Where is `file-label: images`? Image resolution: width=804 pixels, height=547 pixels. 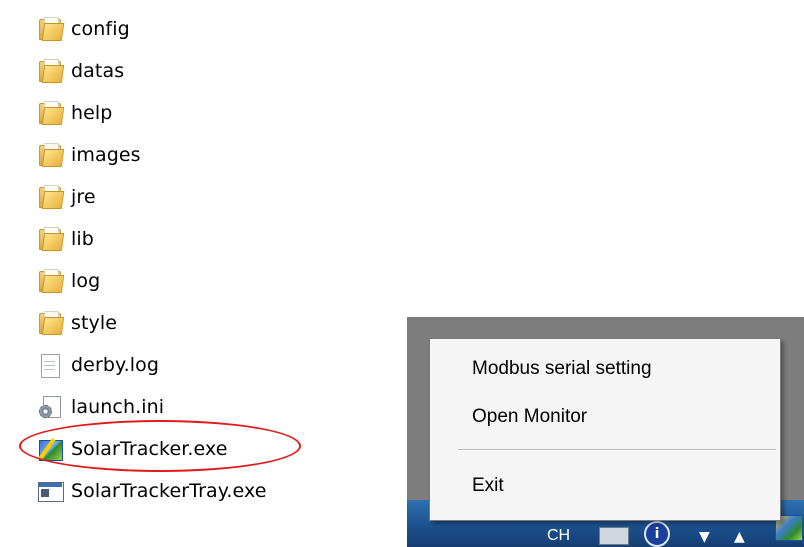 file-label: images is located at coordinates (106, 155).